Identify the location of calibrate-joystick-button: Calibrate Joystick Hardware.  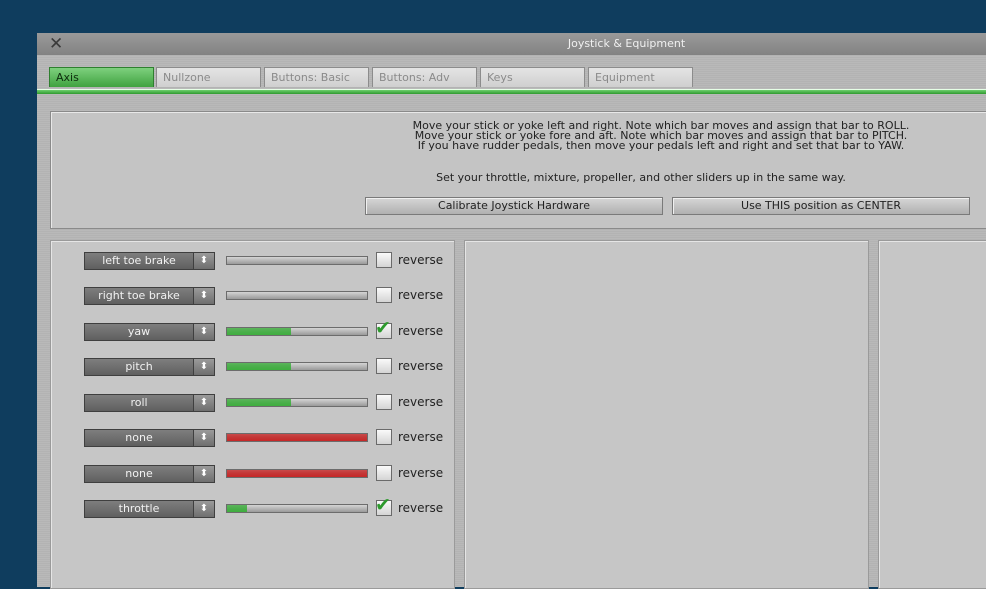
(514, 206).